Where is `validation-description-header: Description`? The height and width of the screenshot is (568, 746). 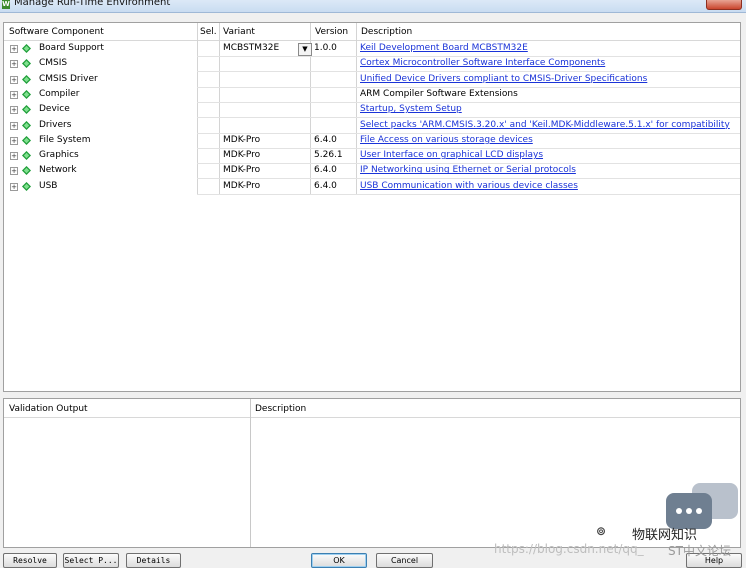 validation-description-header: Description is located at coordinates (280, 409).